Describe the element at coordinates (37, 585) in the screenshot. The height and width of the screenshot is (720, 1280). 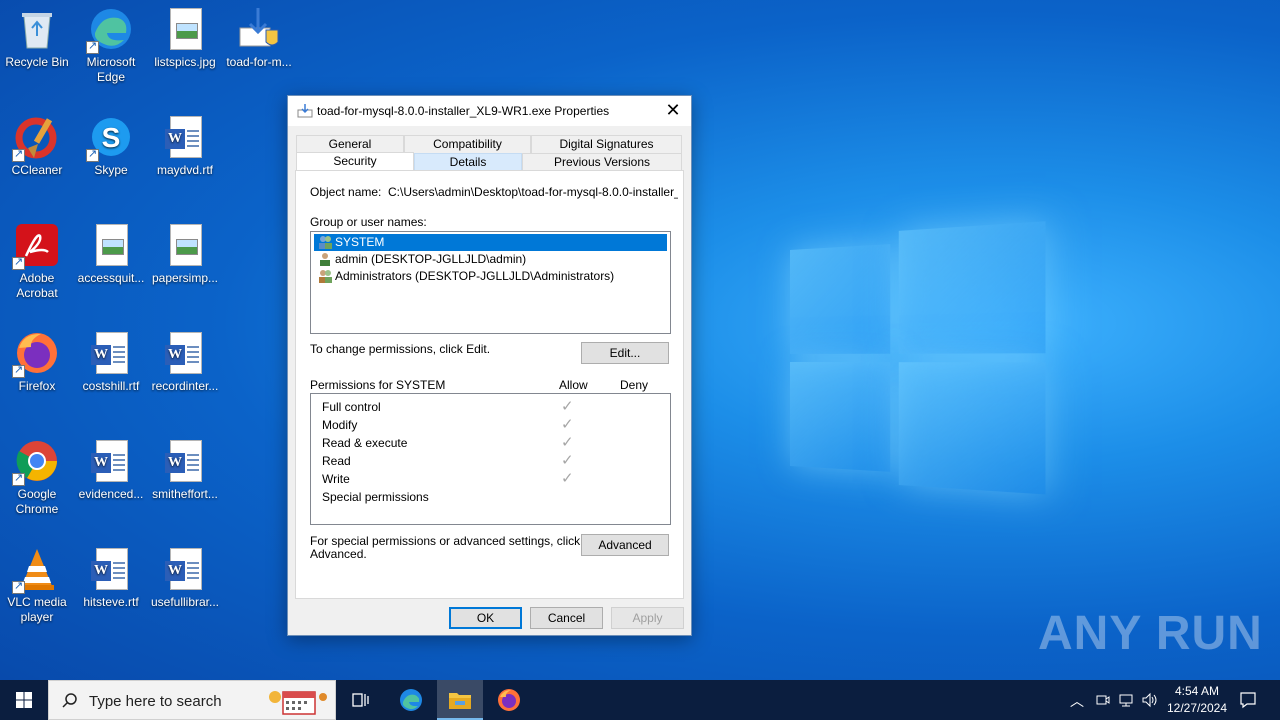
I see `desktop-icon-vlc-media-player: VLC media player` at that location.